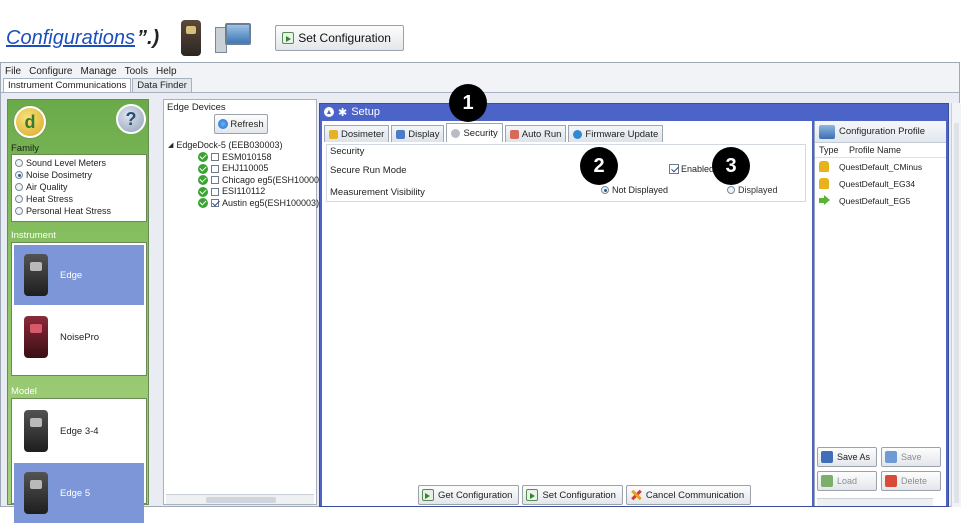 The image size is (965, 523). Describe the element at coordinates (79, 275) in the screenshot. I see `instrument-tile-edge: Edge` at that location.